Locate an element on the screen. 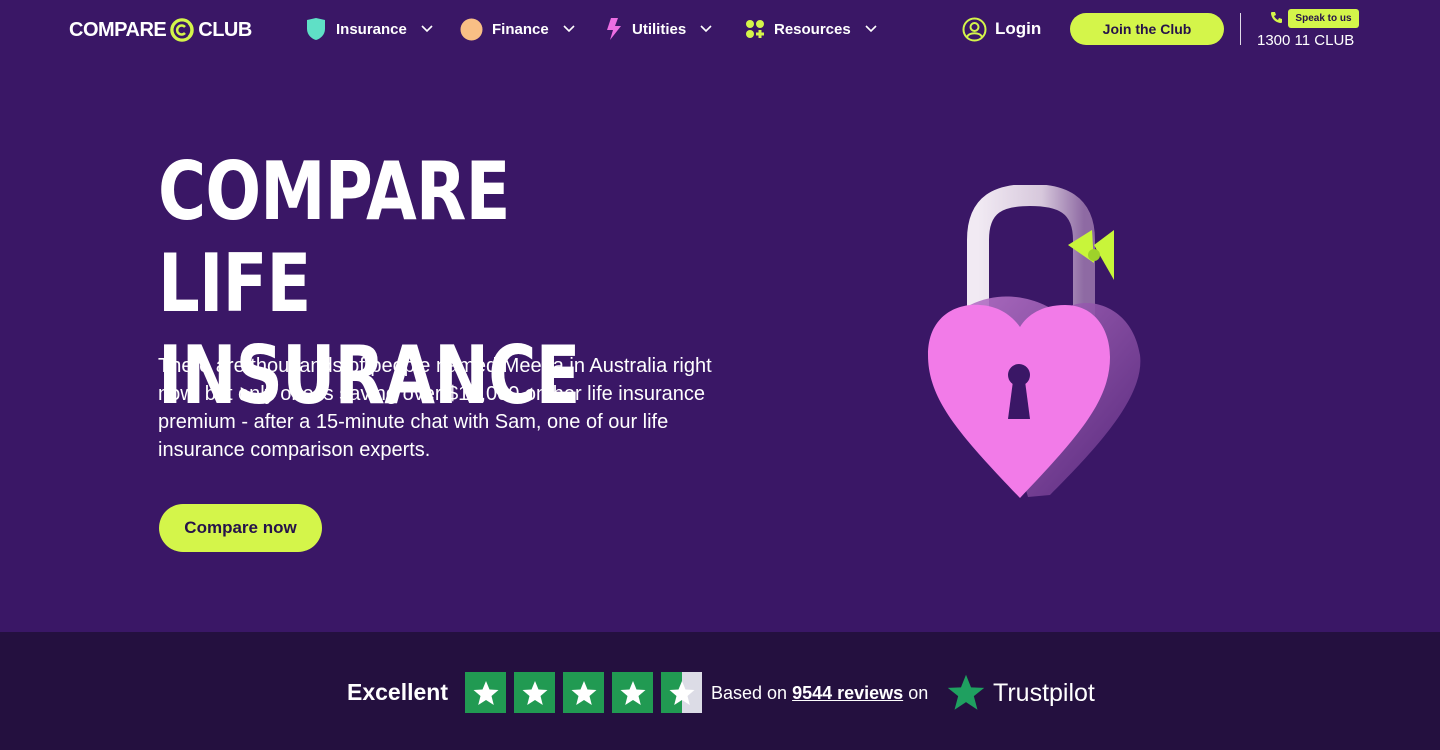  login-link: Login is located at coordinates (1001, 29).